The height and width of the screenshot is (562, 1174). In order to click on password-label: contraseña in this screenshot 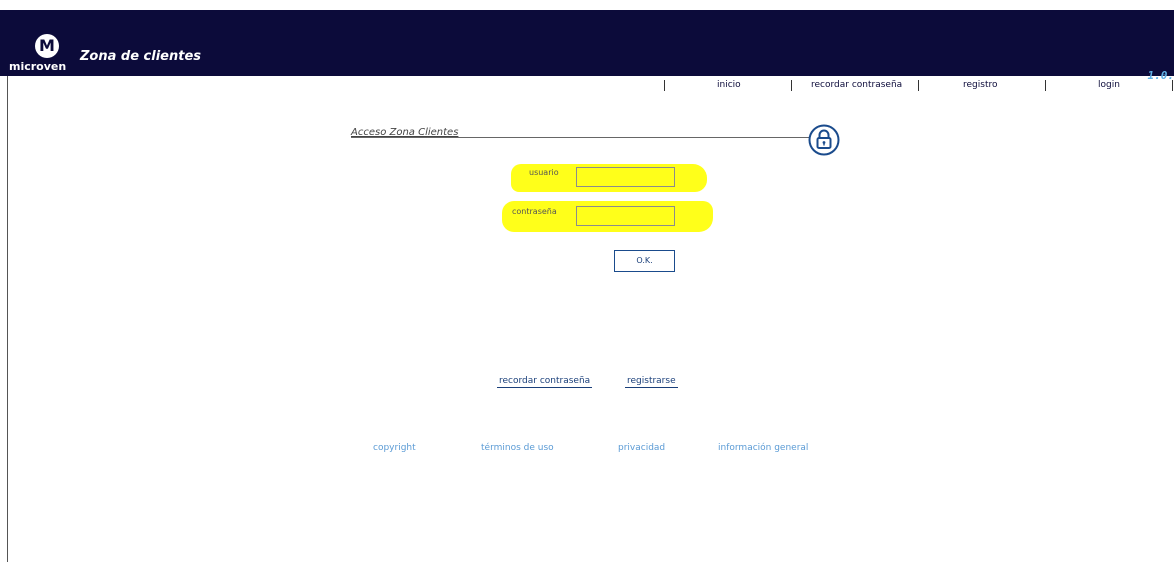, I will do `click(534, 211)`.